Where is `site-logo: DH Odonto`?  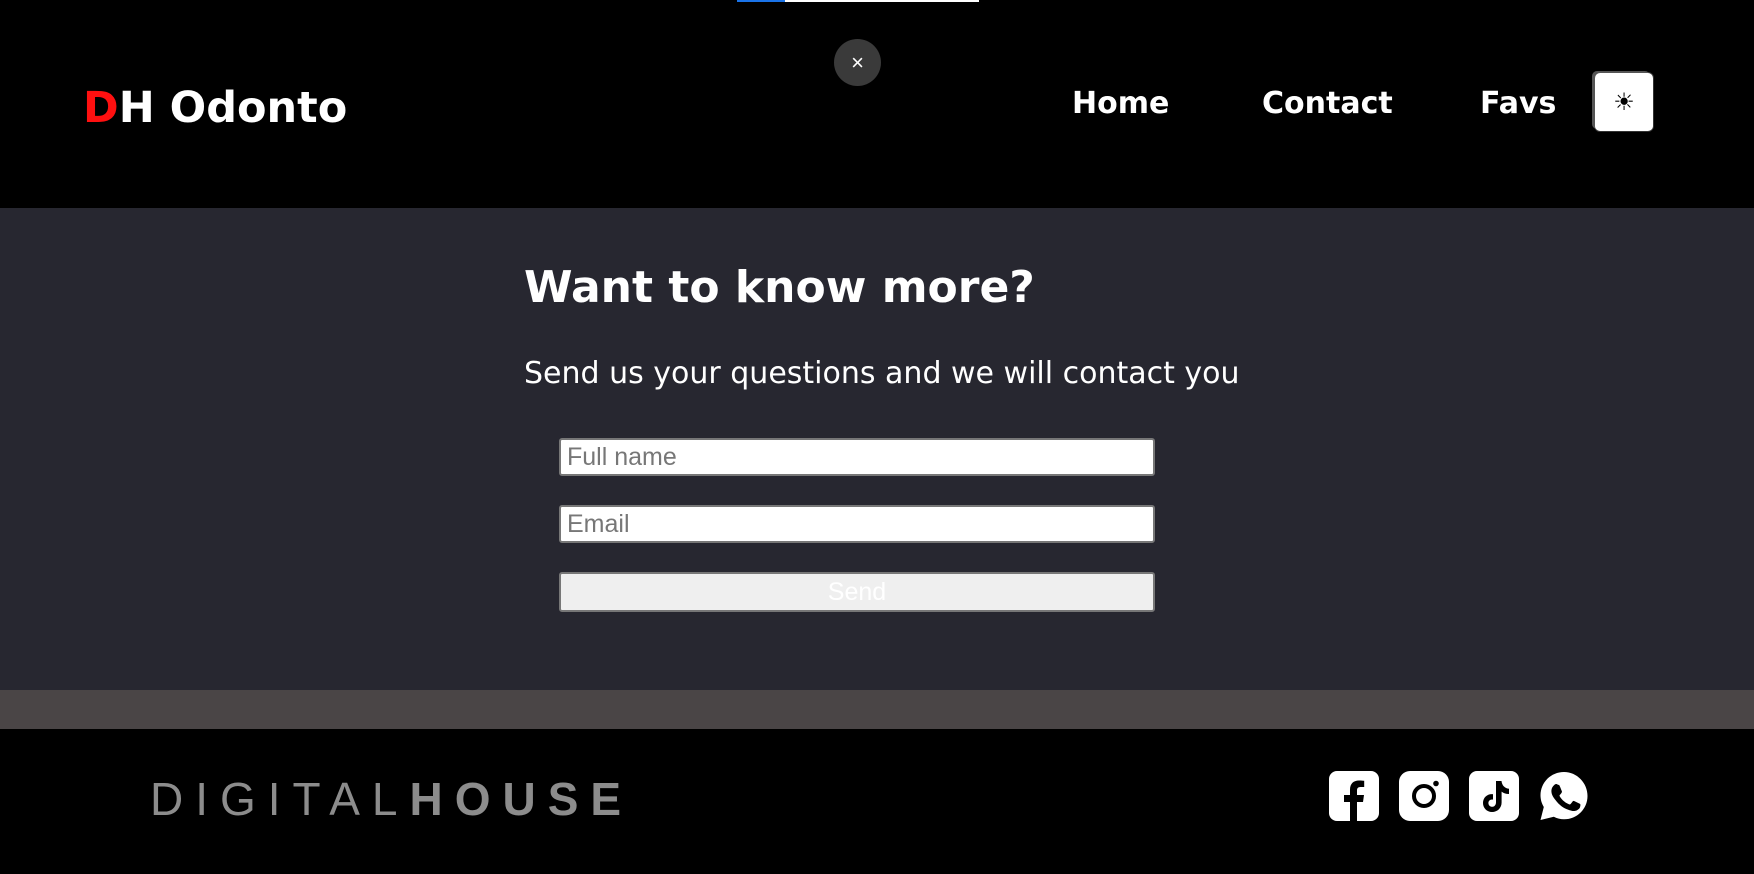 site-logo: DH Odonto is located at coordinates (215, 108).